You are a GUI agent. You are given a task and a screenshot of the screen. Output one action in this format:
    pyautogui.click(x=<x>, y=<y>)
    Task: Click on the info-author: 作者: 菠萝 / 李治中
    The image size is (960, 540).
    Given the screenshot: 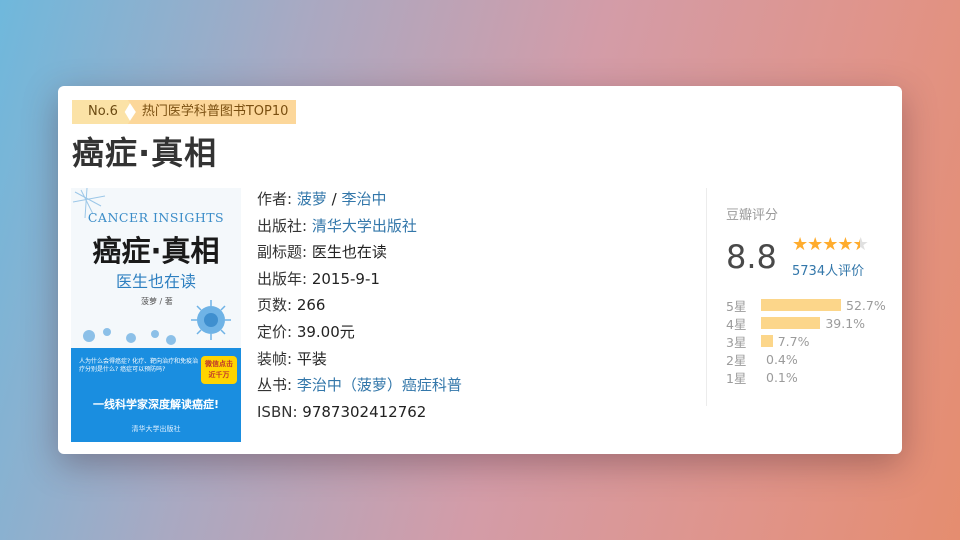 What is the action you would take?
    pyautogui.click(x=359, y=199)
    